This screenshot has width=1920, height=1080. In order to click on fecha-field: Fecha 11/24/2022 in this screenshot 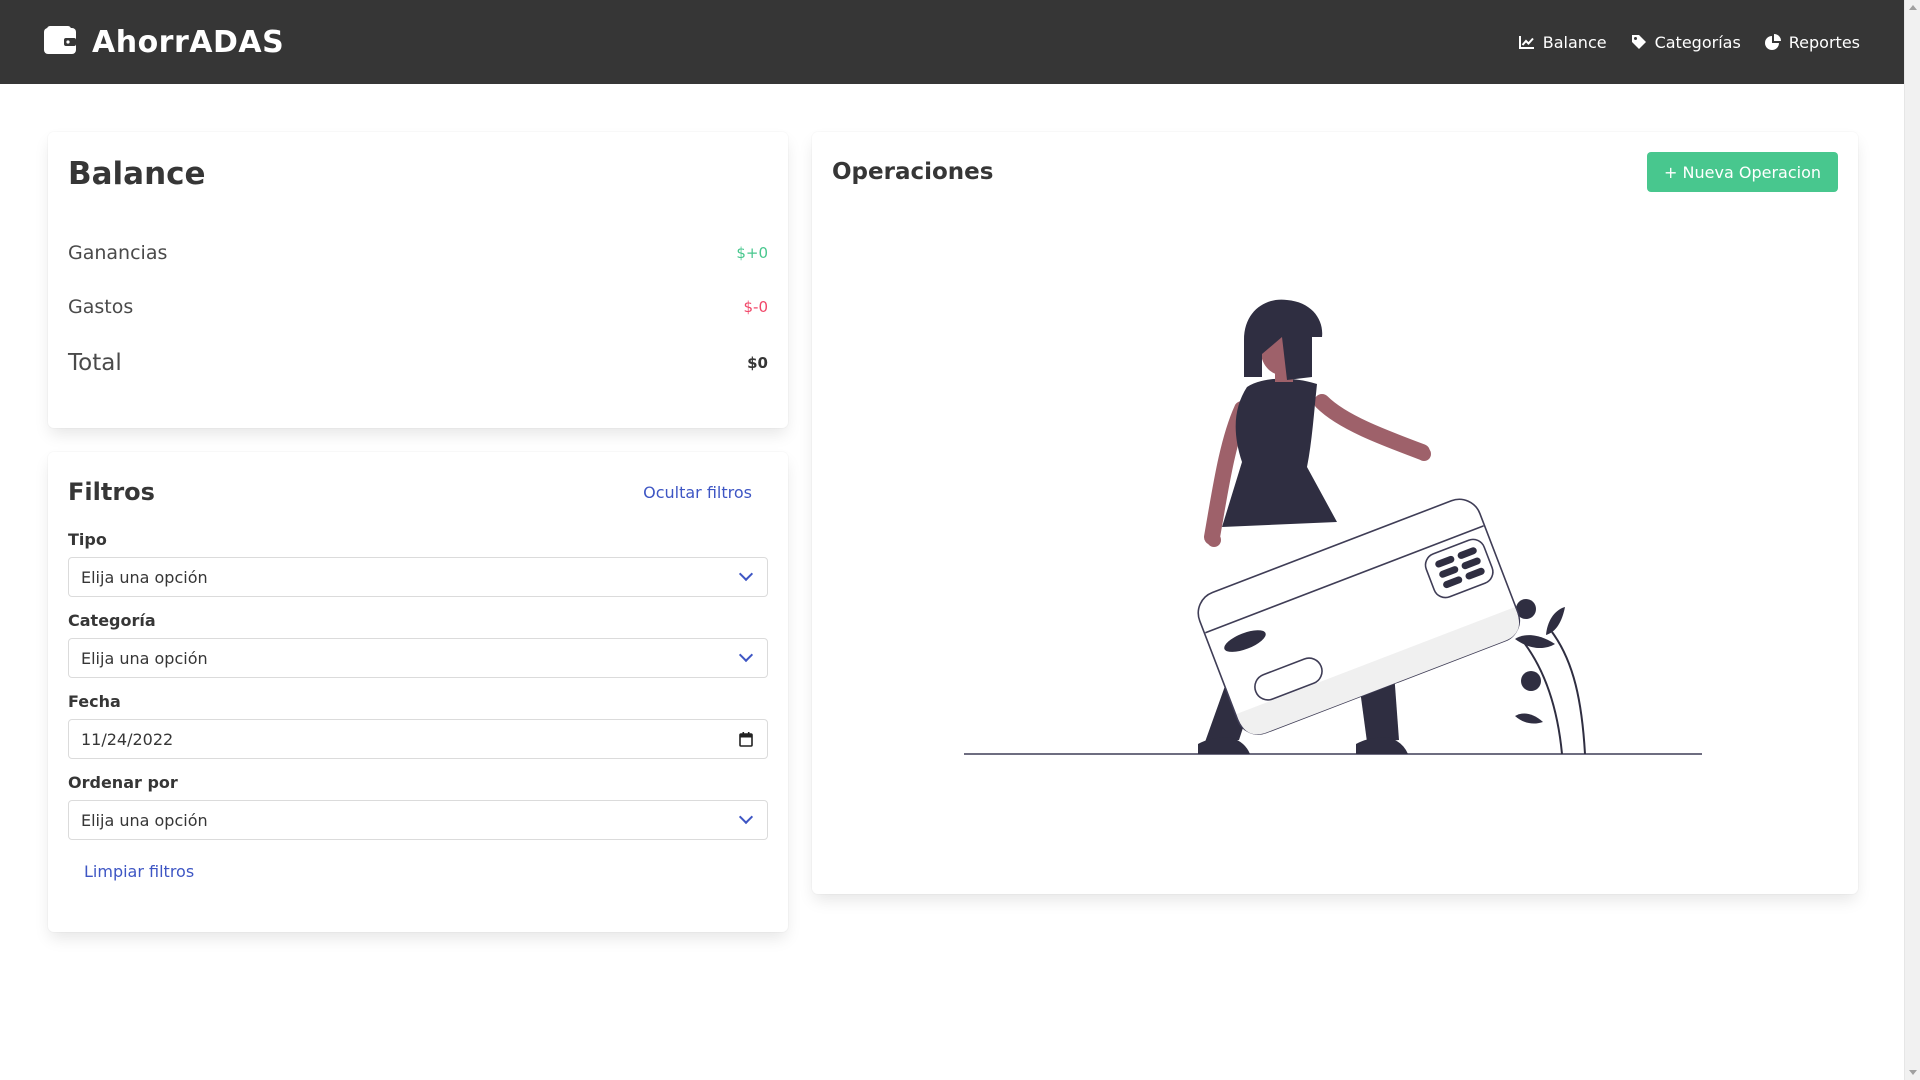, I will do `click(418, 725)`.